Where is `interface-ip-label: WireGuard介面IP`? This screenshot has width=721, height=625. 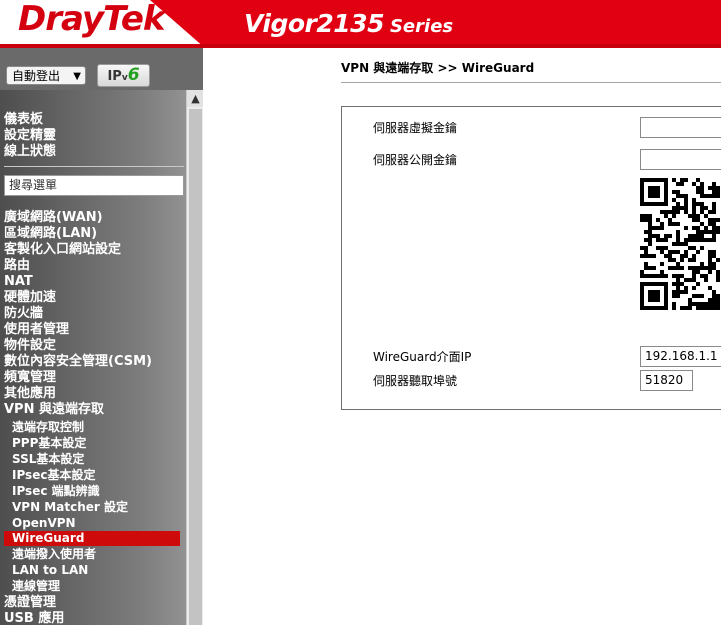
interface-ip-label: WireGuard介面IP is located at coordinates (422, 357).